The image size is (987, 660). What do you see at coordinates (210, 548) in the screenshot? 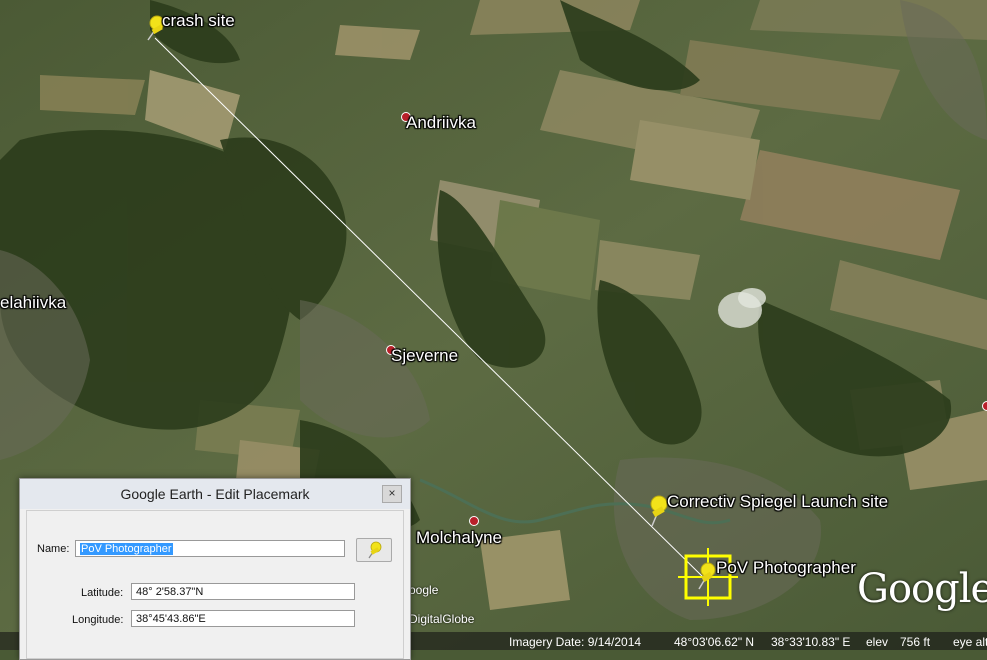
I see `name-field: PoV Photographer` at bounding box center [210, 548].